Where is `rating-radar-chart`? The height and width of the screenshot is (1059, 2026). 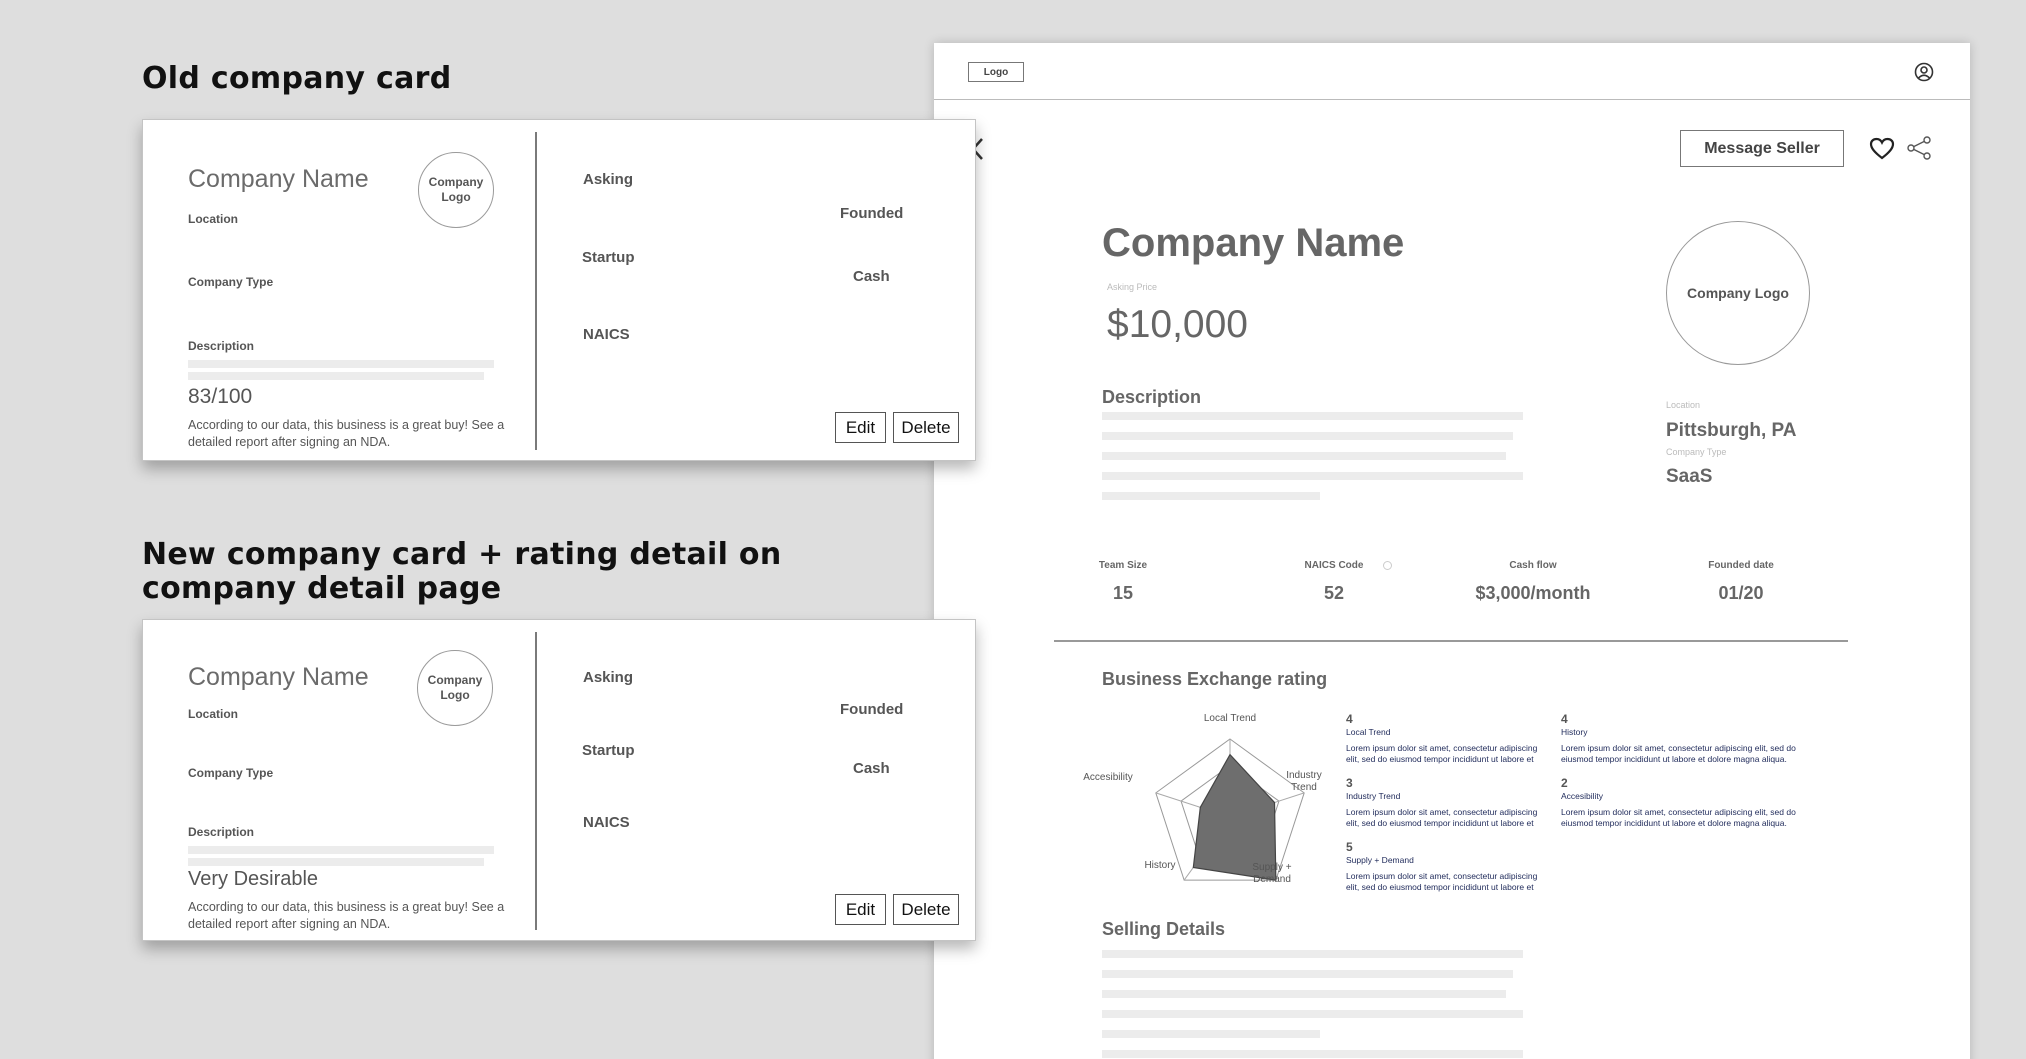
rating-radar-chart is located at coordinates (1230, 809).